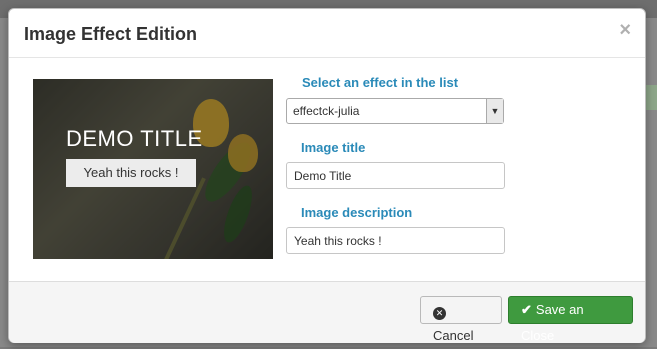 Image resolution: width=657 pixels, height=349 pixels. I want to click on close-icon: ×, so click(625, 30).